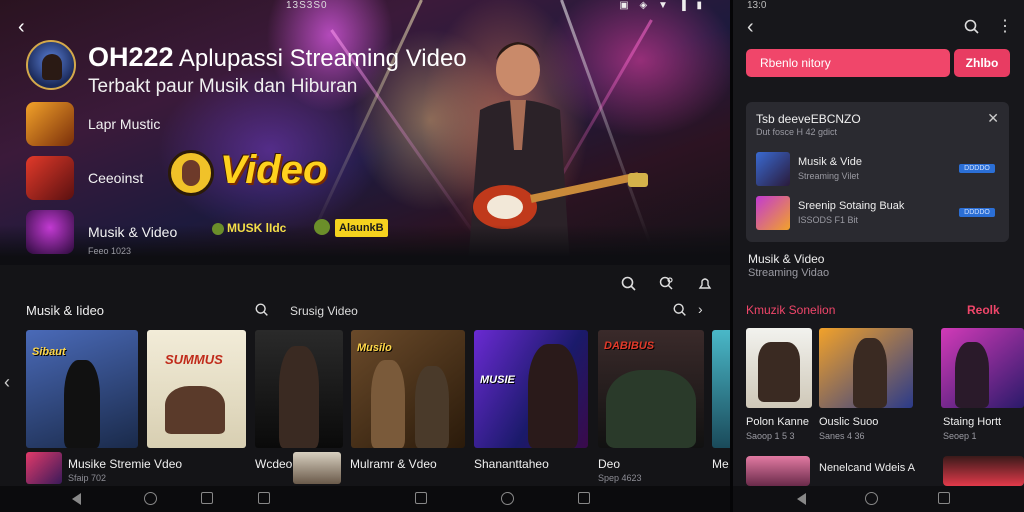 The image size is (1024, 512). Describe the element at coordinates (111, 469) in the screenshot. I see `bottom-item: Musike Stremie Vdeo Sfaip 702` at that location.